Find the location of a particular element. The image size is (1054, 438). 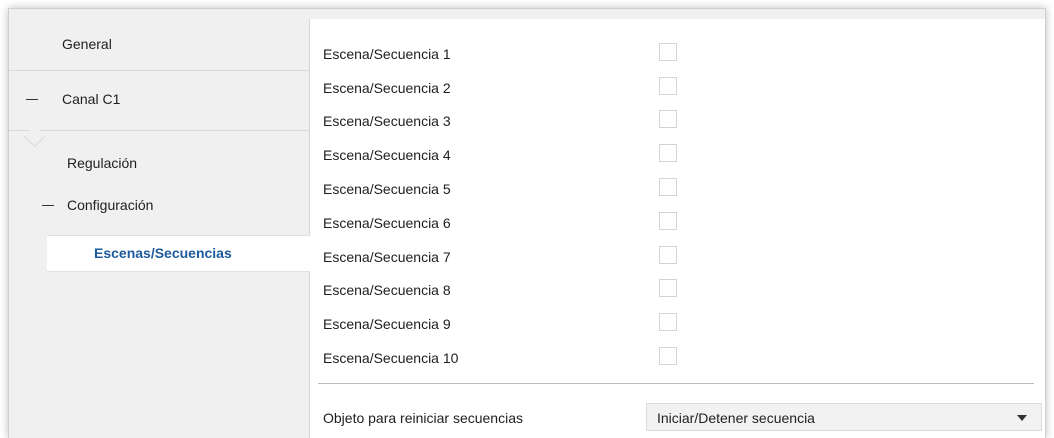

scene-row: Escena/Secuencia 9 is located at coordinates (673, 325).